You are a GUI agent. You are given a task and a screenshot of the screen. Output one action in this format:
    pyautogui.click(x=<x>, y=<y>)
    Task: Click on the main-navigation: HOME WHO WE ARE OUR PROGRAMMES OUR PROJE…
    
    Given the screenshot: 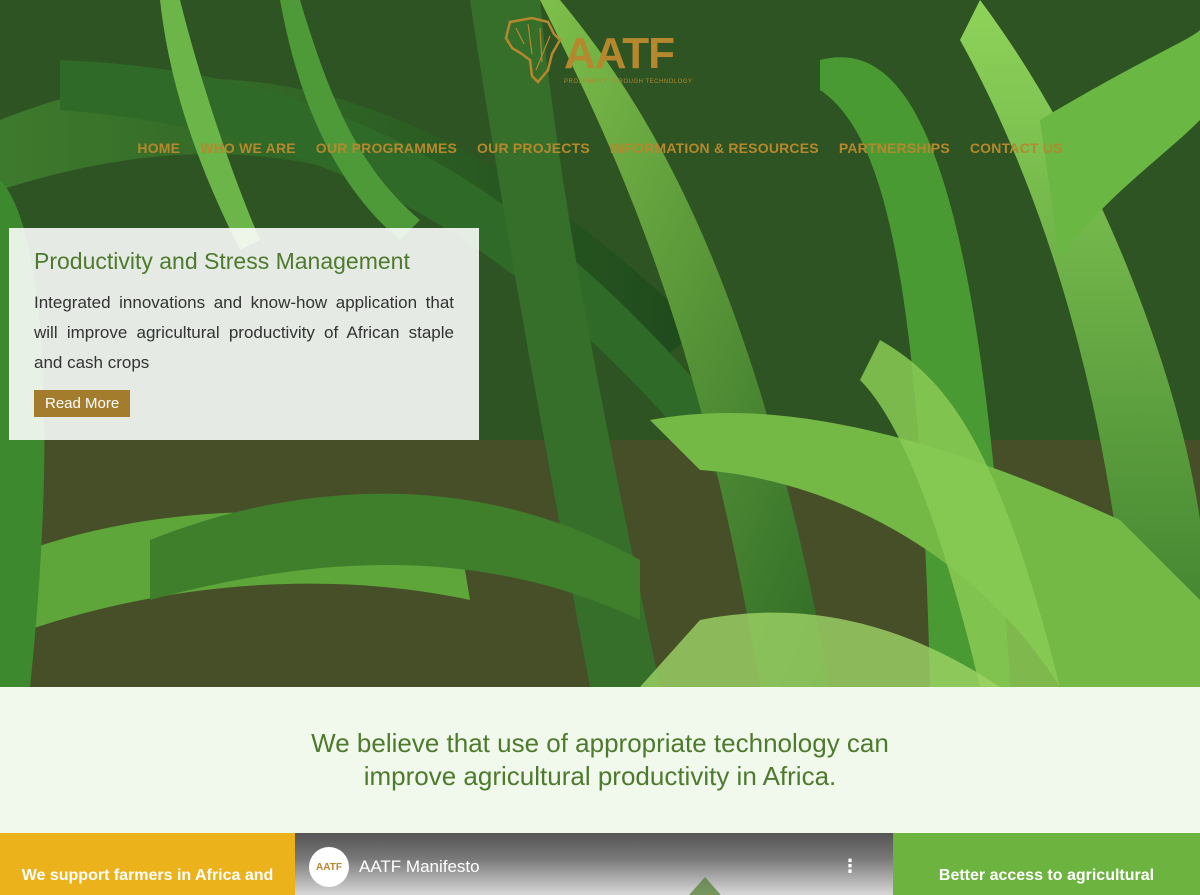 What is the action you would take?
    pyautogui.click(x=600, y=148)
    